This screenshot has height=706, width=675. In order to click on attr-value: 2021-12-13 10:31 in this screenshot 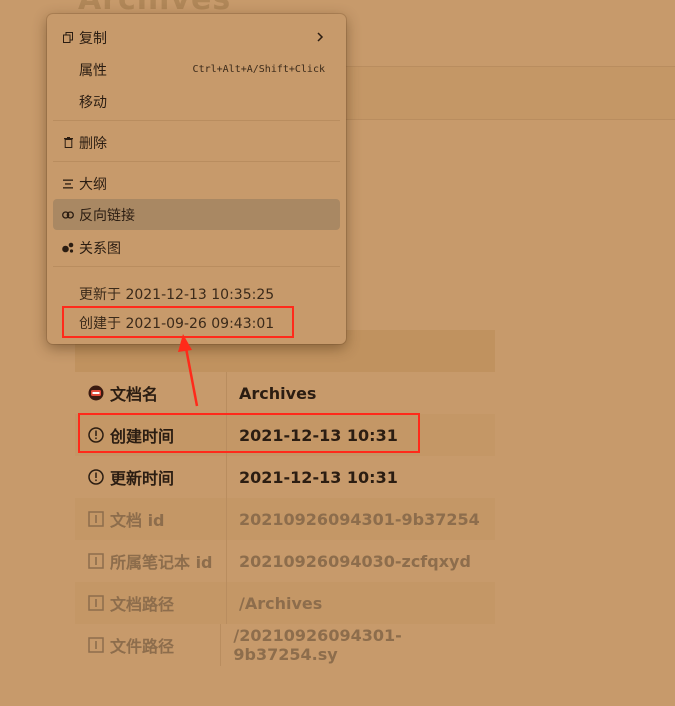, I will do `click(312, 477)`.